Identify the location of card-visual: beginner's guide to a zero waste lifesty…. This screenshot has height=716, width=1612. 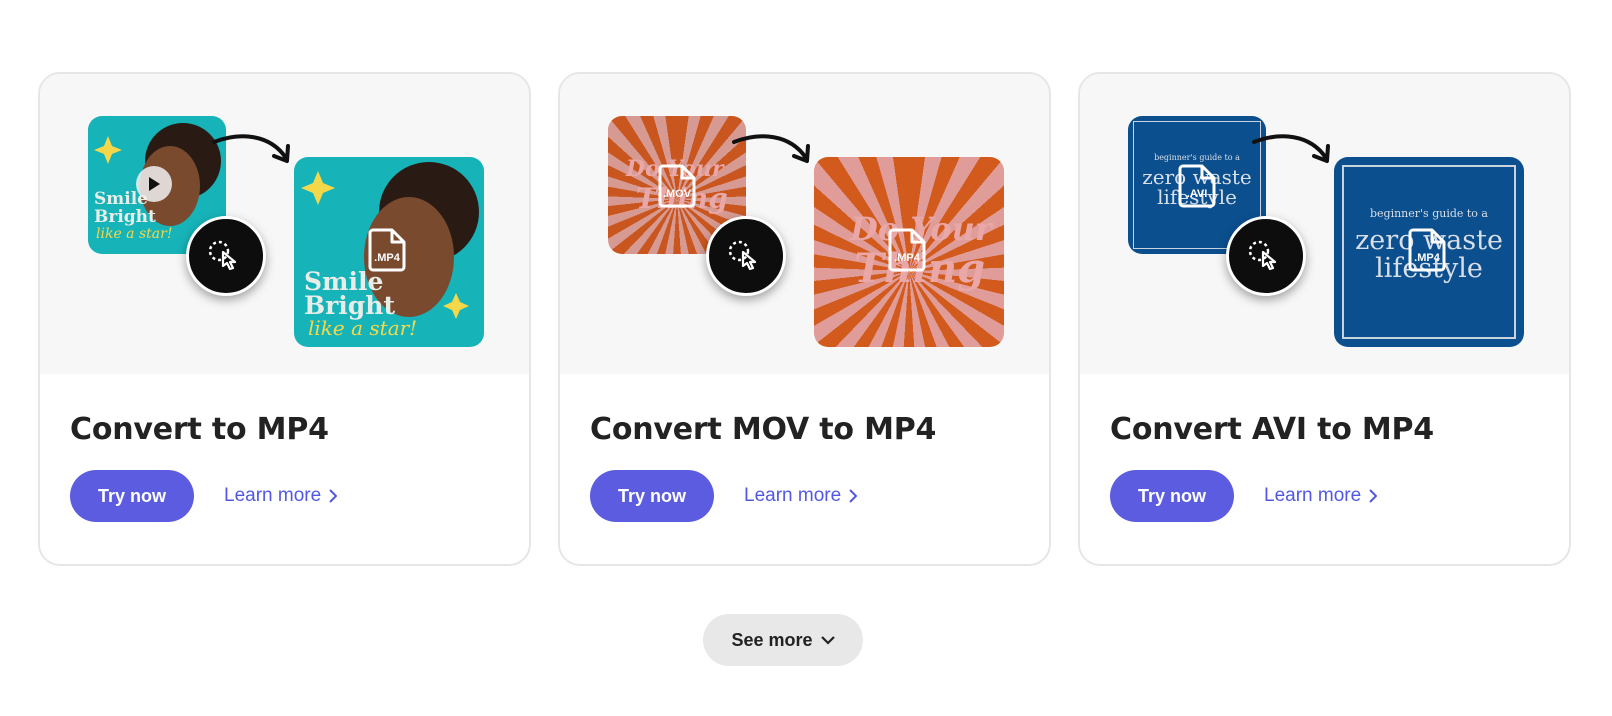
(1324, 224).